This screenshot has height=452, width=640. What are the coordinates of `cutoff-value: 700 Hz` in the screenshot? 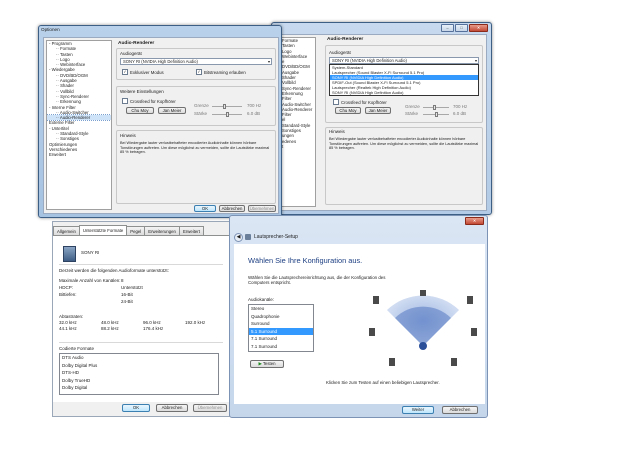 It's located at (254, 105).